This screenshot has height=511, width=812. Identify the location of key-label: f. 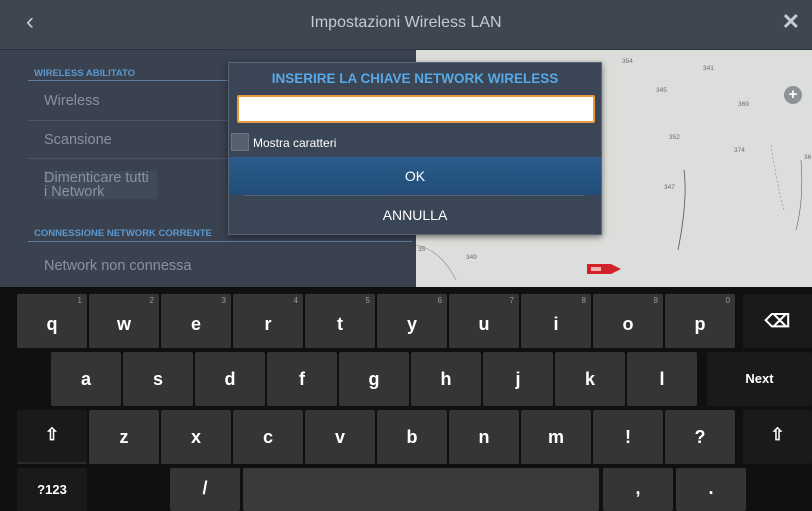
(302, 379).